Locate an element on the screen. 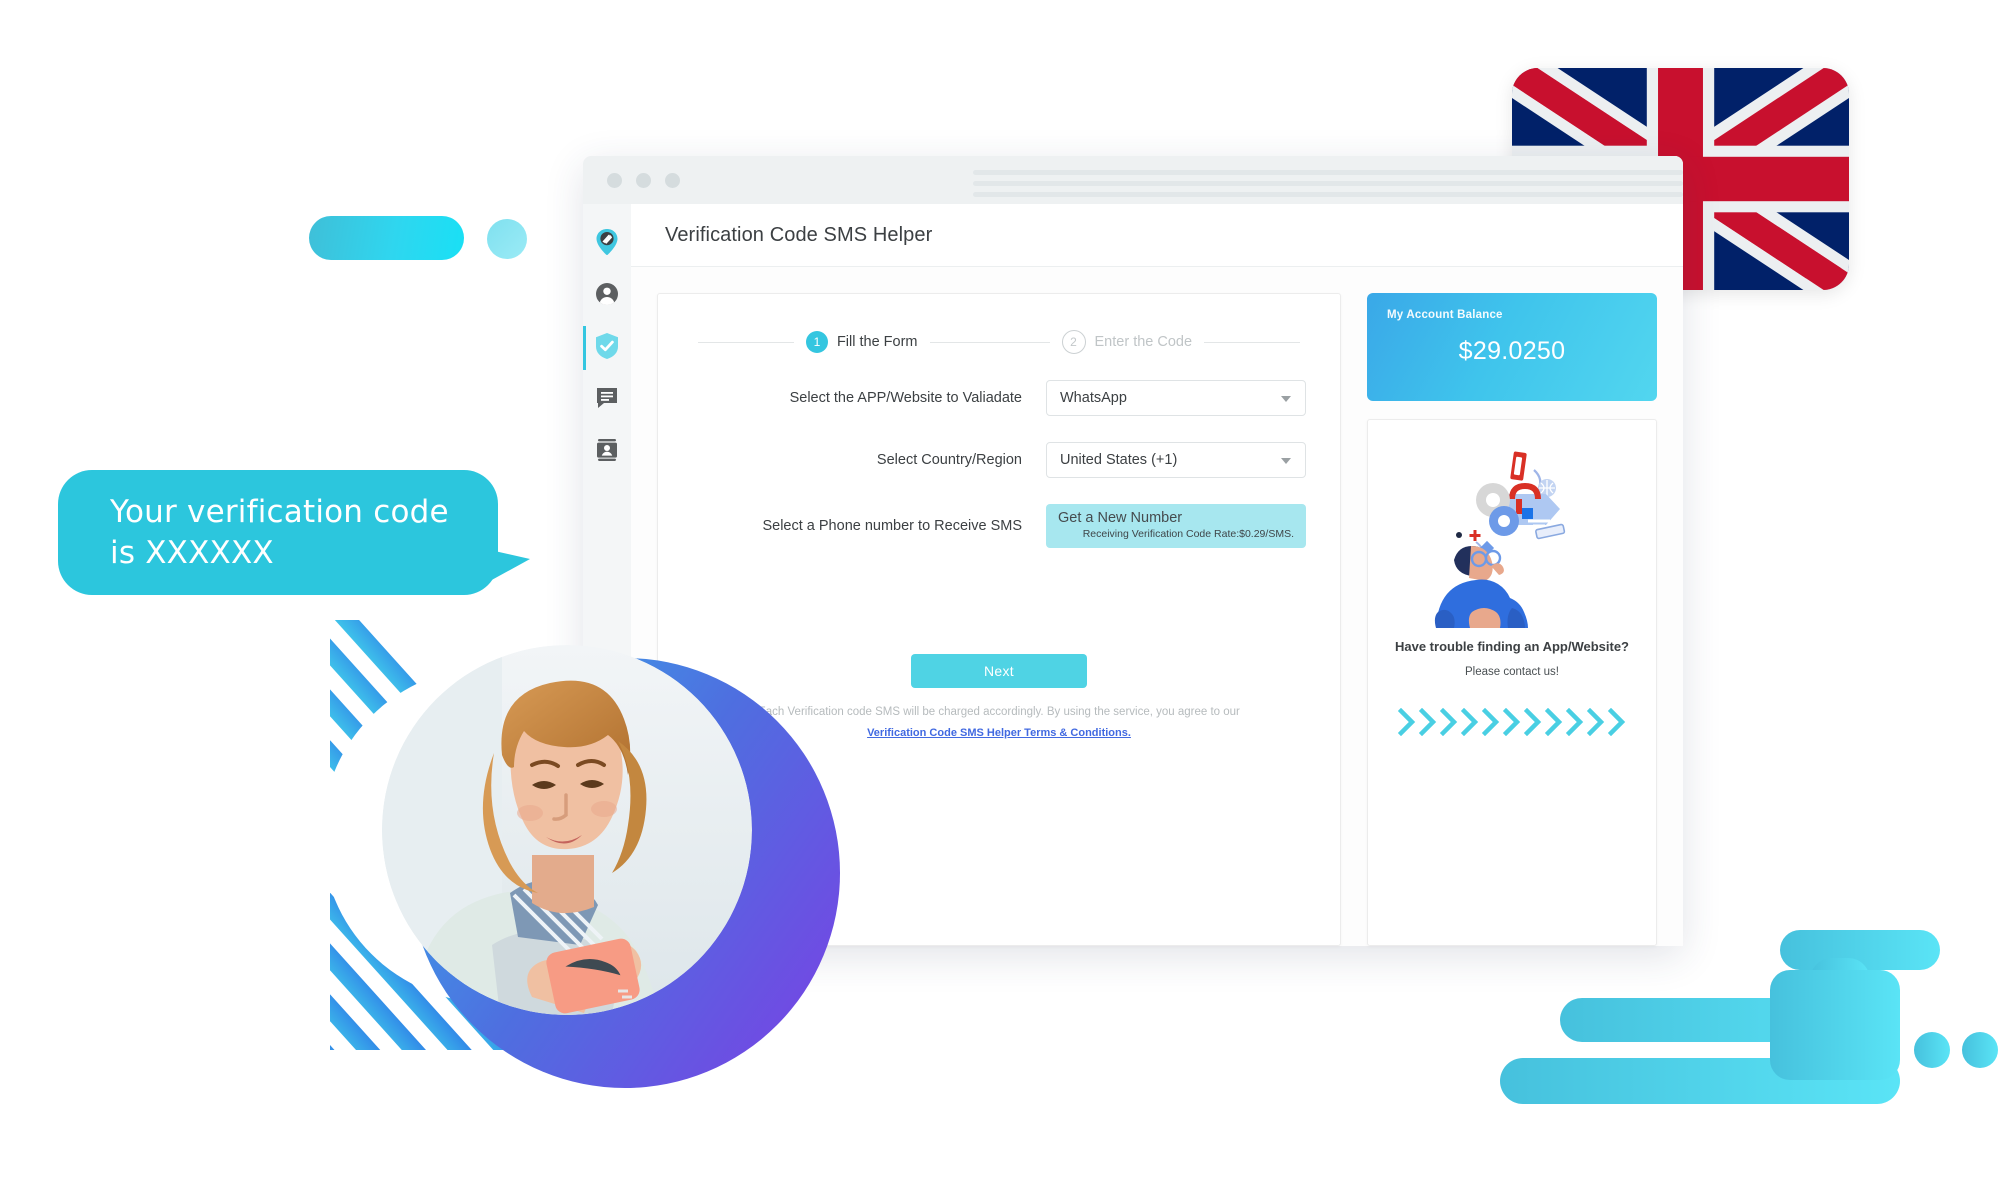 Image resolution: width=2000 pixels, height=1200 pixels. window-minimize-dot is located at coordinates (643, 180).